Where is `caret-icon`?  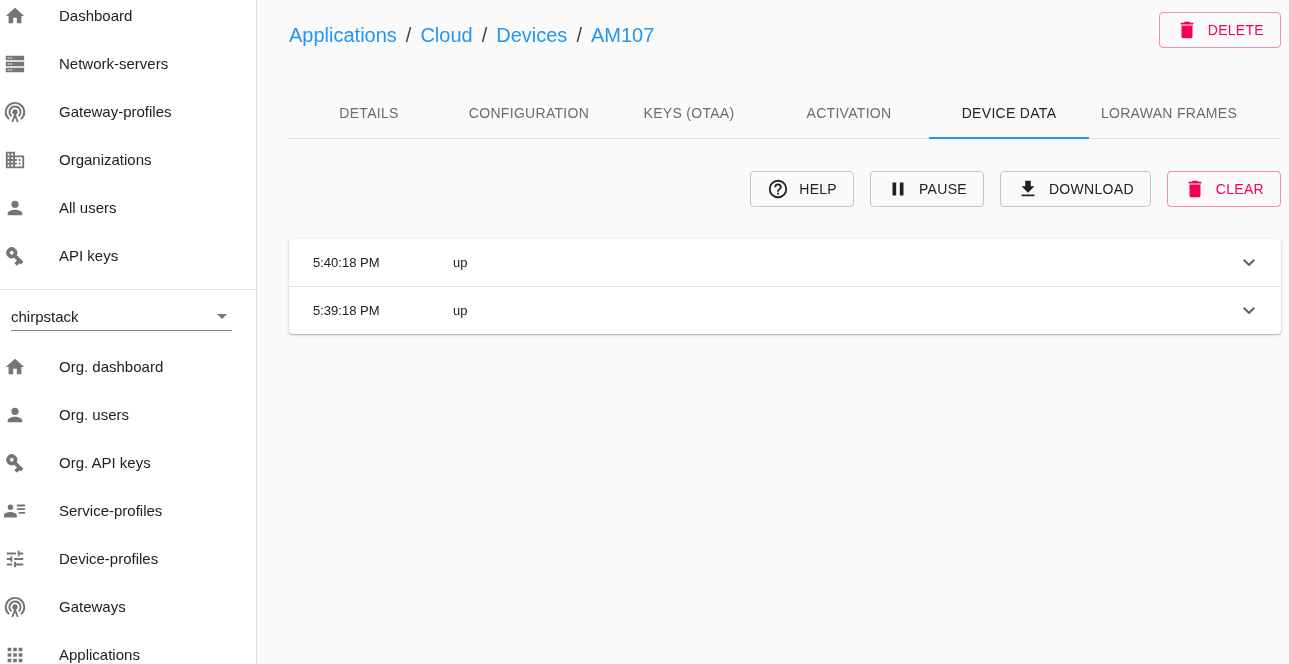
caret-icon is located at coordinates (222, 316).